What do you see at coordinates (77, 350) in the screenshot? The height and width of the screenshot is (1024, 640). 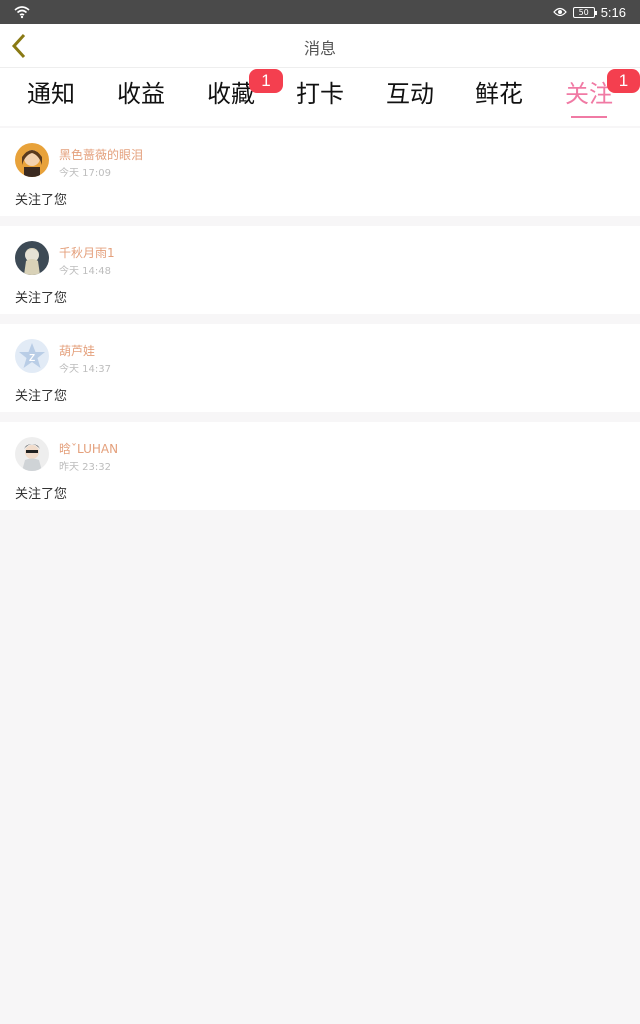 I see `username: 葫芦娃` at bounding box center [77, 350].